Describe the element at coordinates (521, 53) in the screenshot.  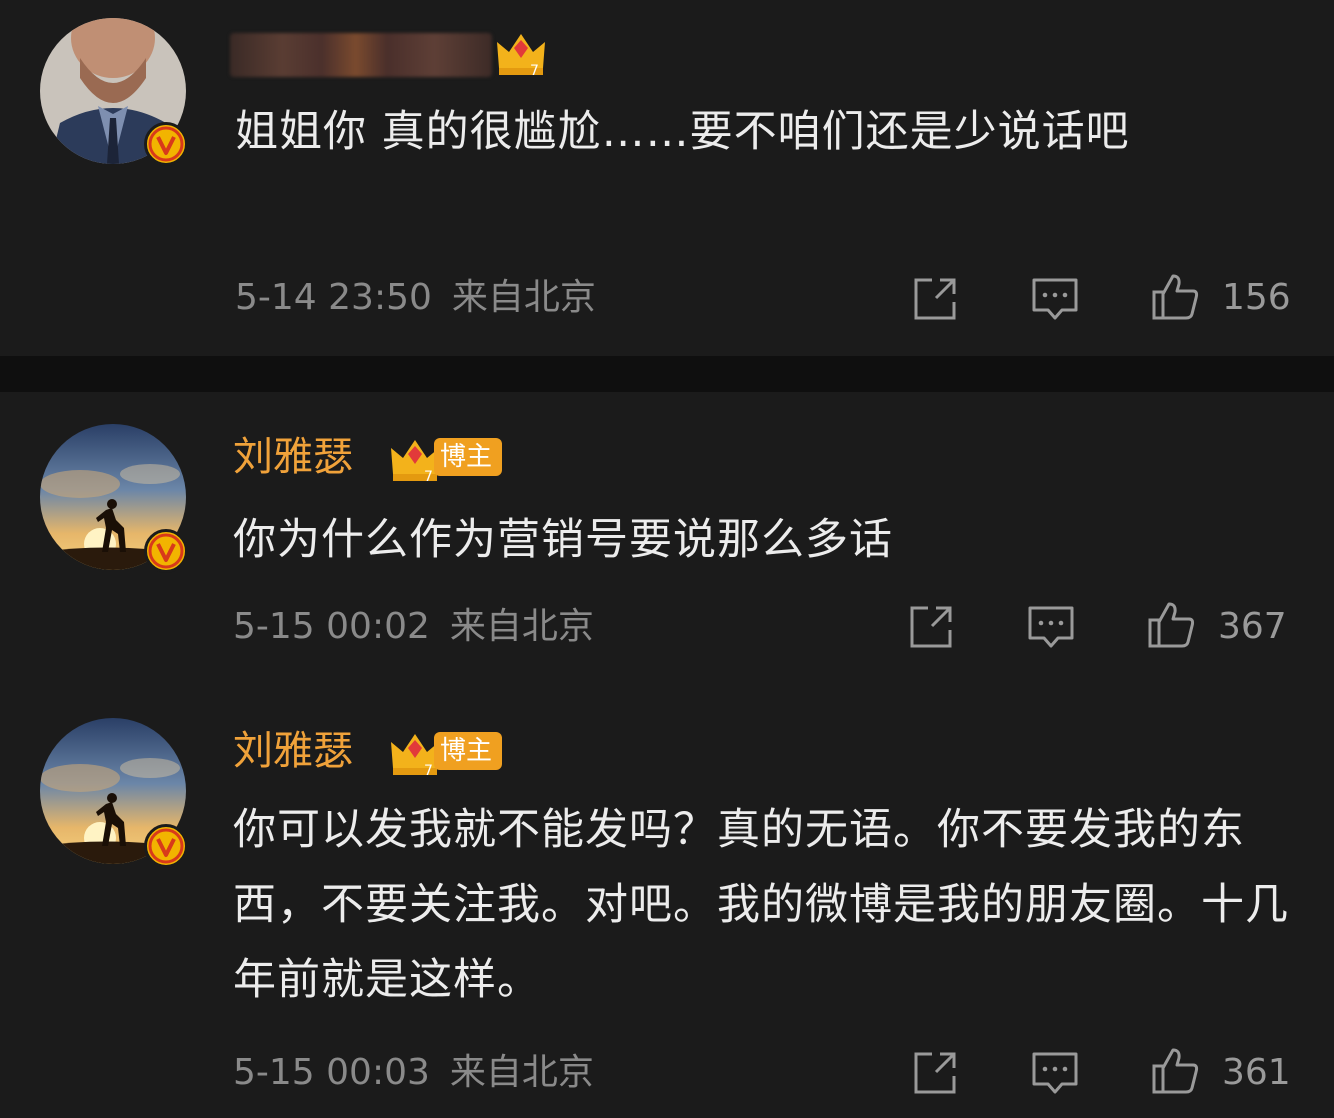
I see `crown-level-icon: 7` at that location.